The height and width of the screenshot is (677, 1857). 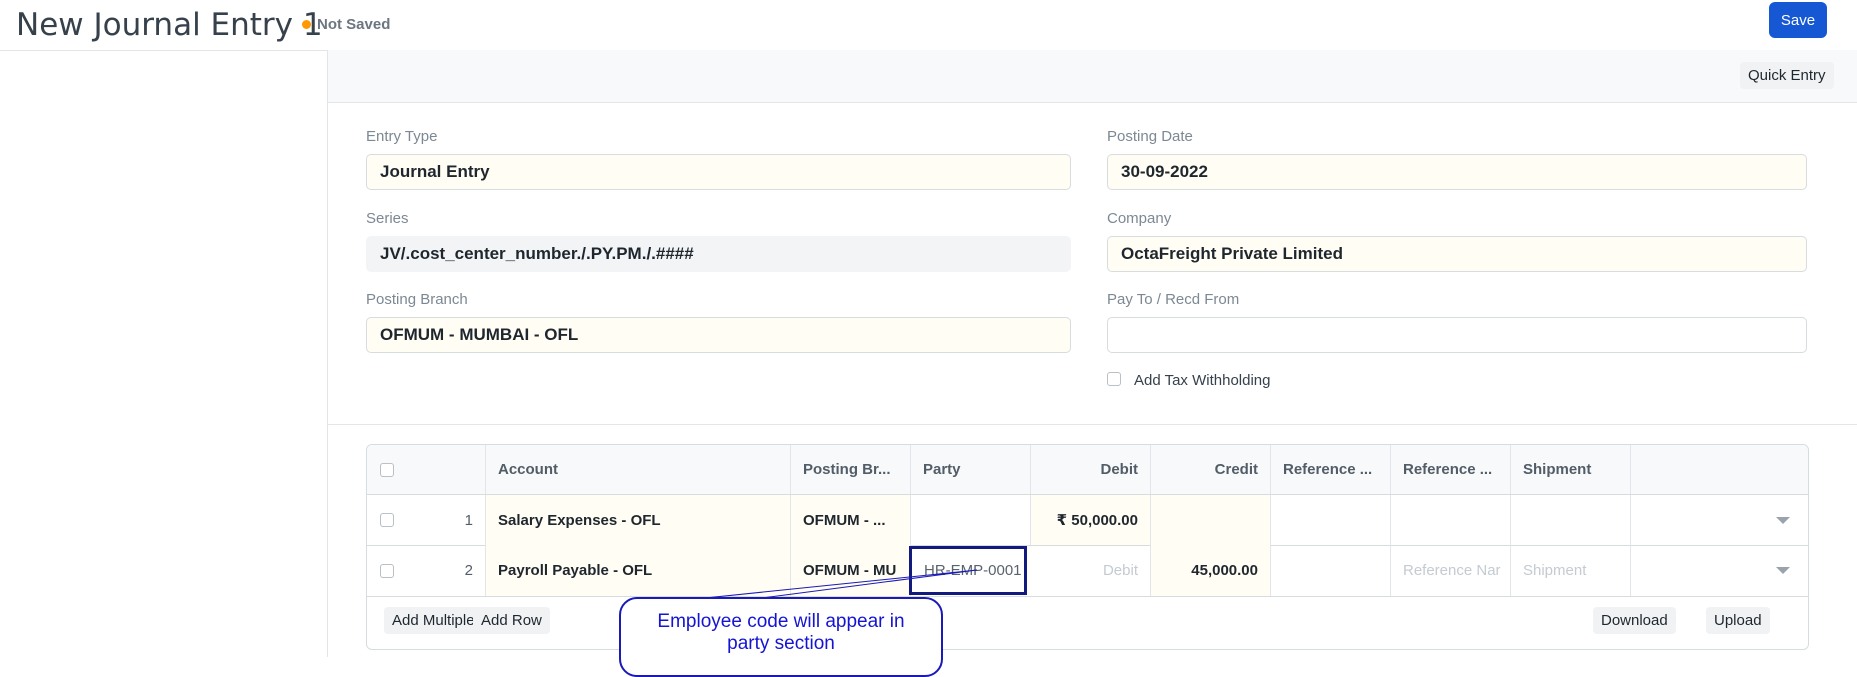 I want to click on annotation-line-2: party section, so click(x=781, y=643).